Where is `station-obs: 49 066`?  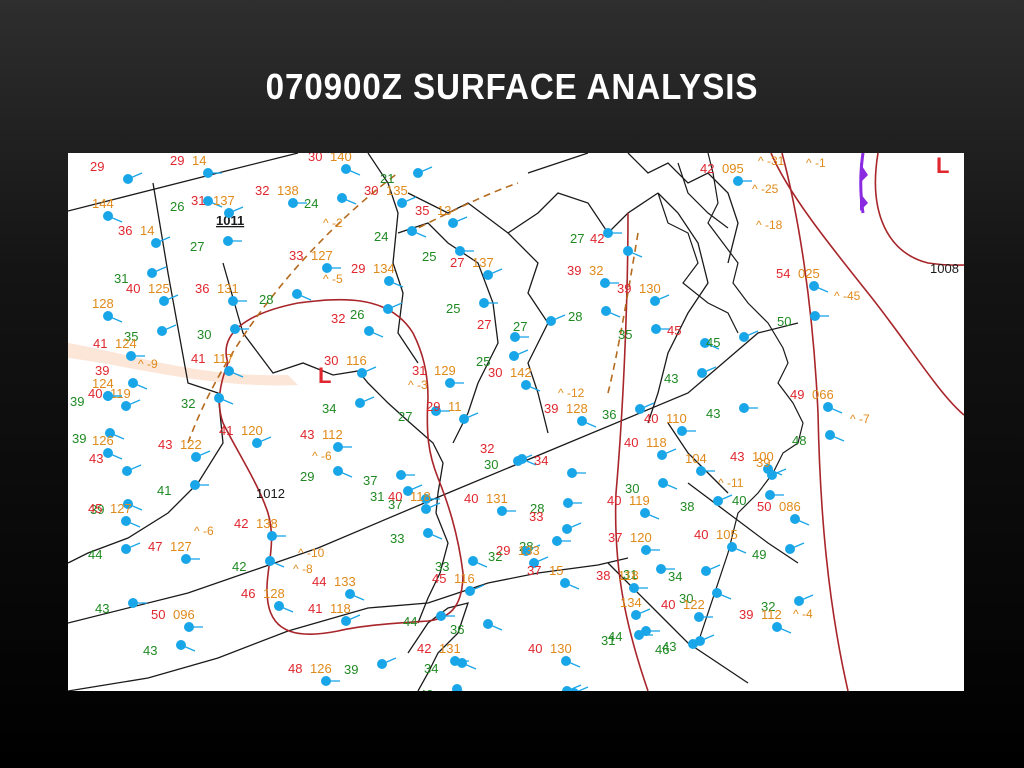
station-obs: 49 066 is located at coordinates (816, 400).